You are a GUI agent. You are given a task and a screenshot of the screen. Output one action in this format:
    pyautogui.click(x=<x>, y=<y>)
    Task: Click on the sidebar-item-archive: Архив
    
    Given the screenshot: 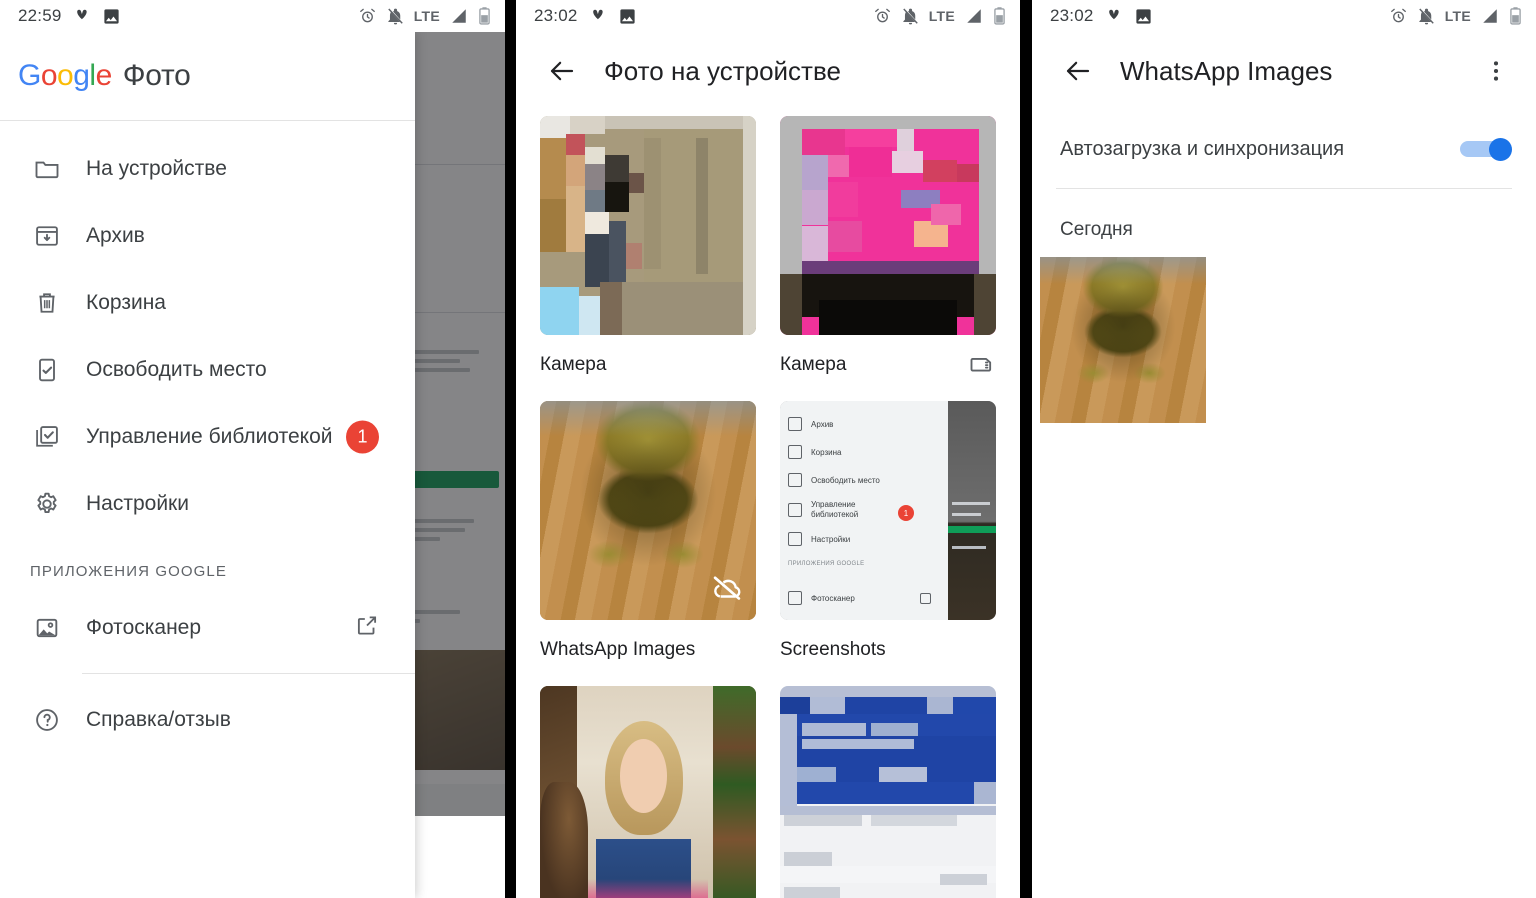 What is the action you would take?
    pyautogui.click(x=207, y=235)
    